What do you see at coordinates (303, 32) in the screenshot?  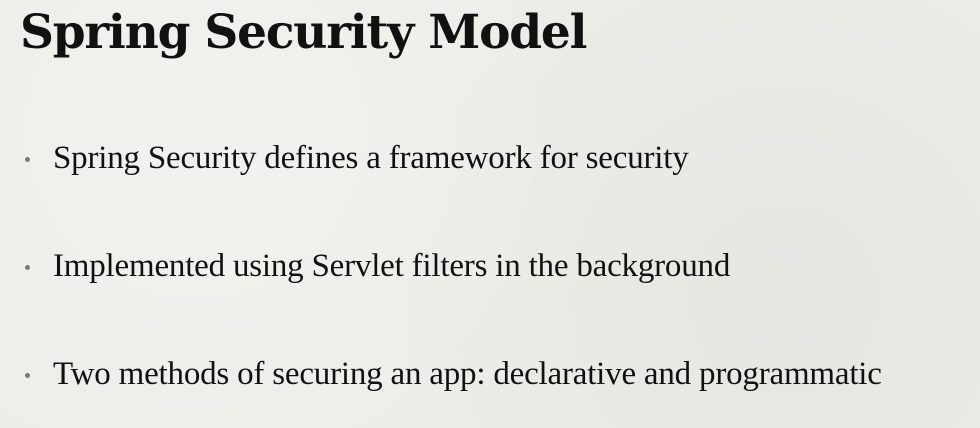 I see `slide-title: Spring Security Model` at bounding box center [303, 32].